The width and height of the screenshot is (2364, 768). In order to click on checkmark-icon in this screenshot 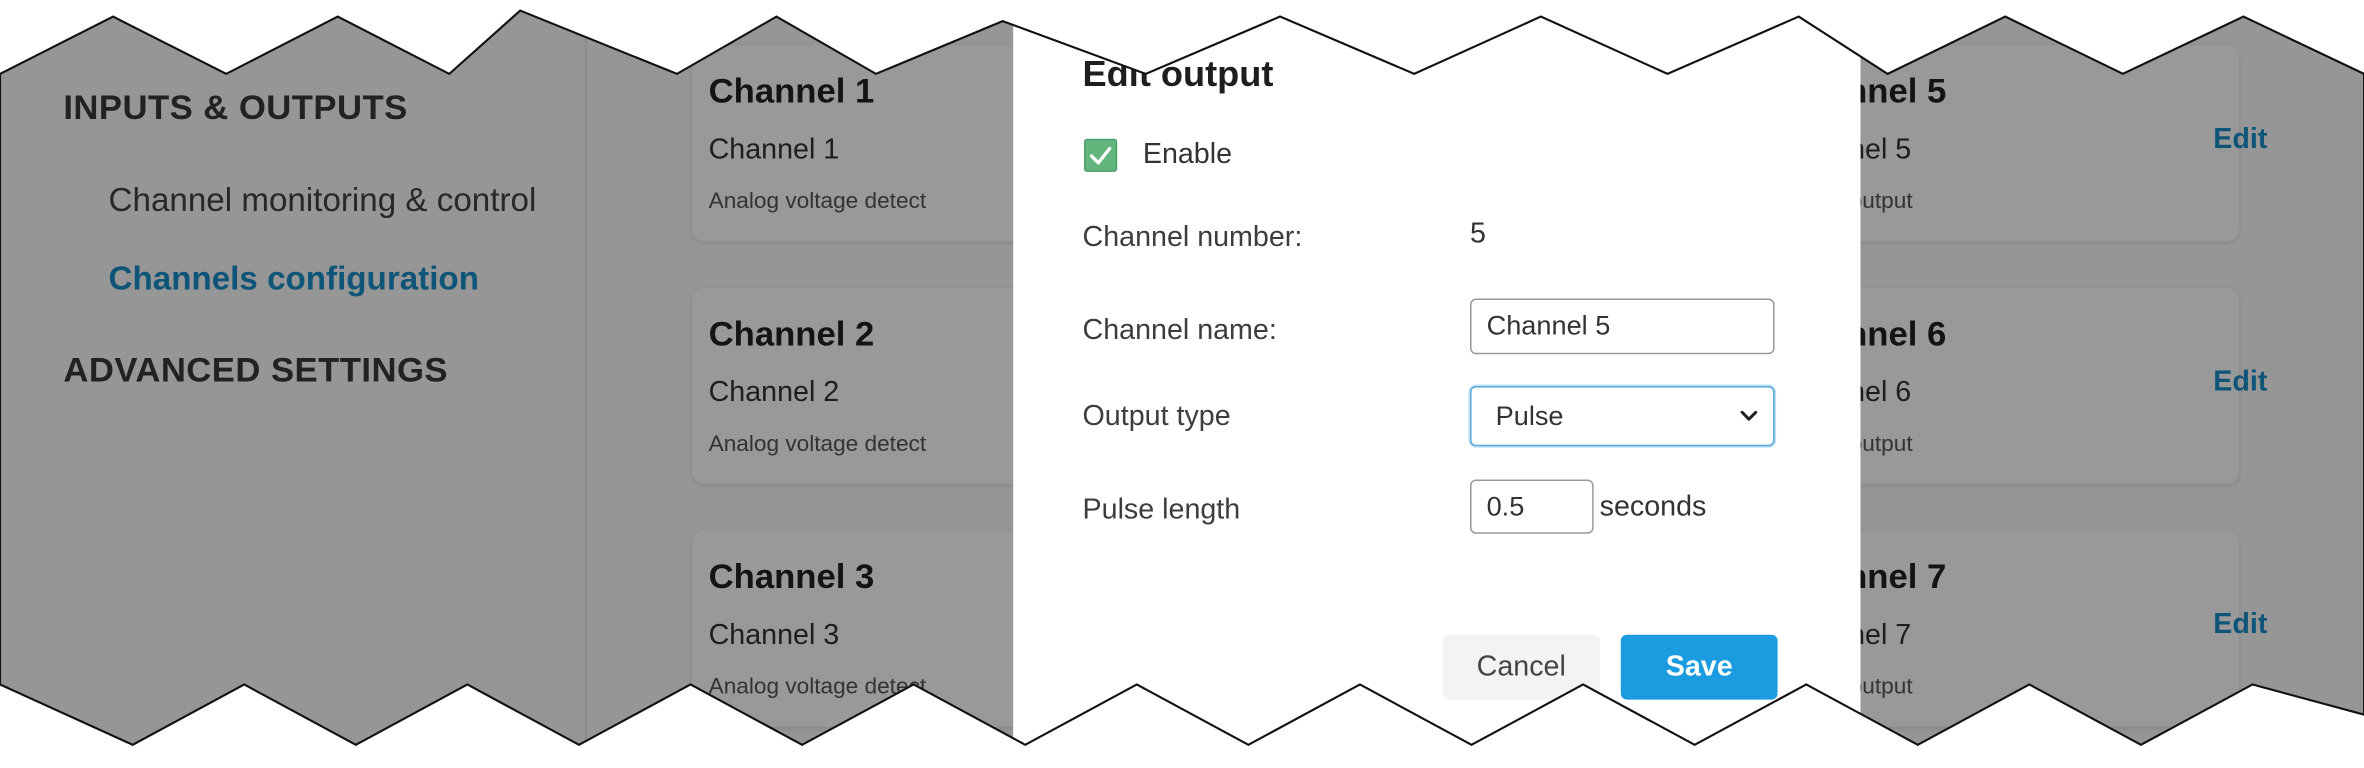, I will do `click(1100, 155)`.